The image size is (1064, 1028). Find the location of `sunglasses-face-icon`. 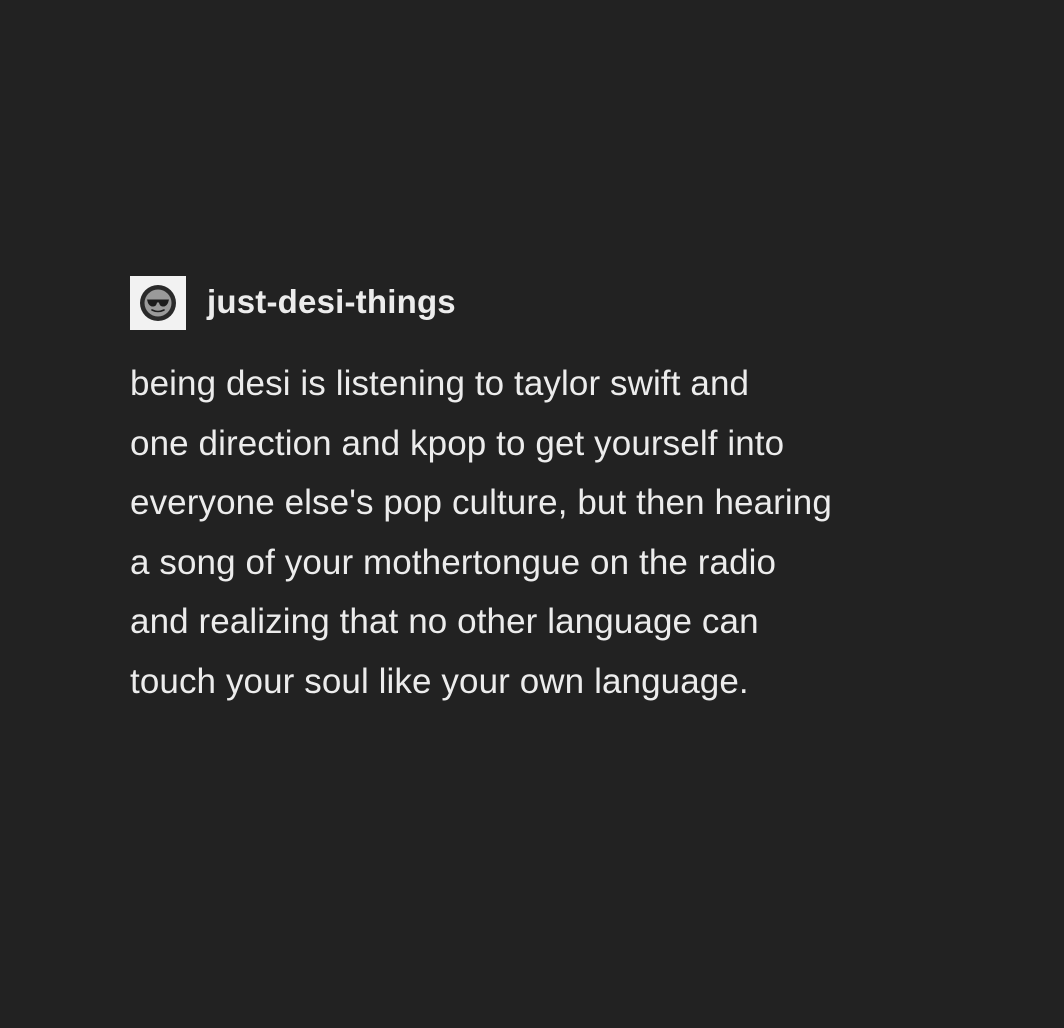

sunglasses-face-icon is located at coordinates (158, 303).